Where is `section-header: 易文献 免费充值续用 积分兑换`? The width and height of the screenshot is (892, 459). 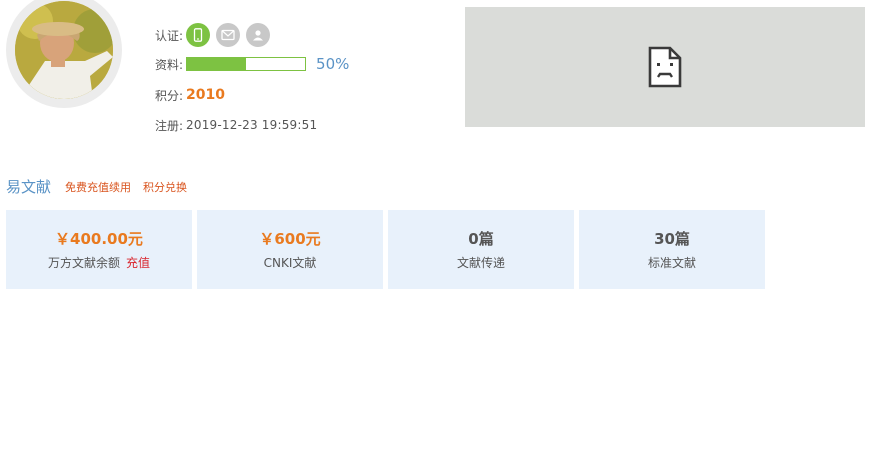
section-header: 易文献 免费充值续用 积分兑换 is located at coordinates (96, 186).